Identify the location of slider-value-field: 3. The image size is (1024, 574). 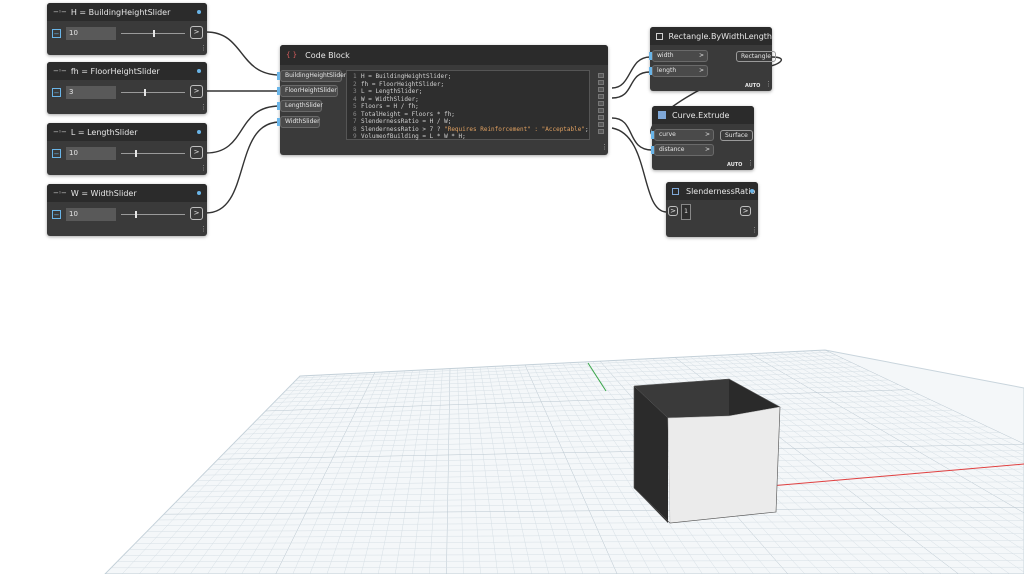
(91, 92).